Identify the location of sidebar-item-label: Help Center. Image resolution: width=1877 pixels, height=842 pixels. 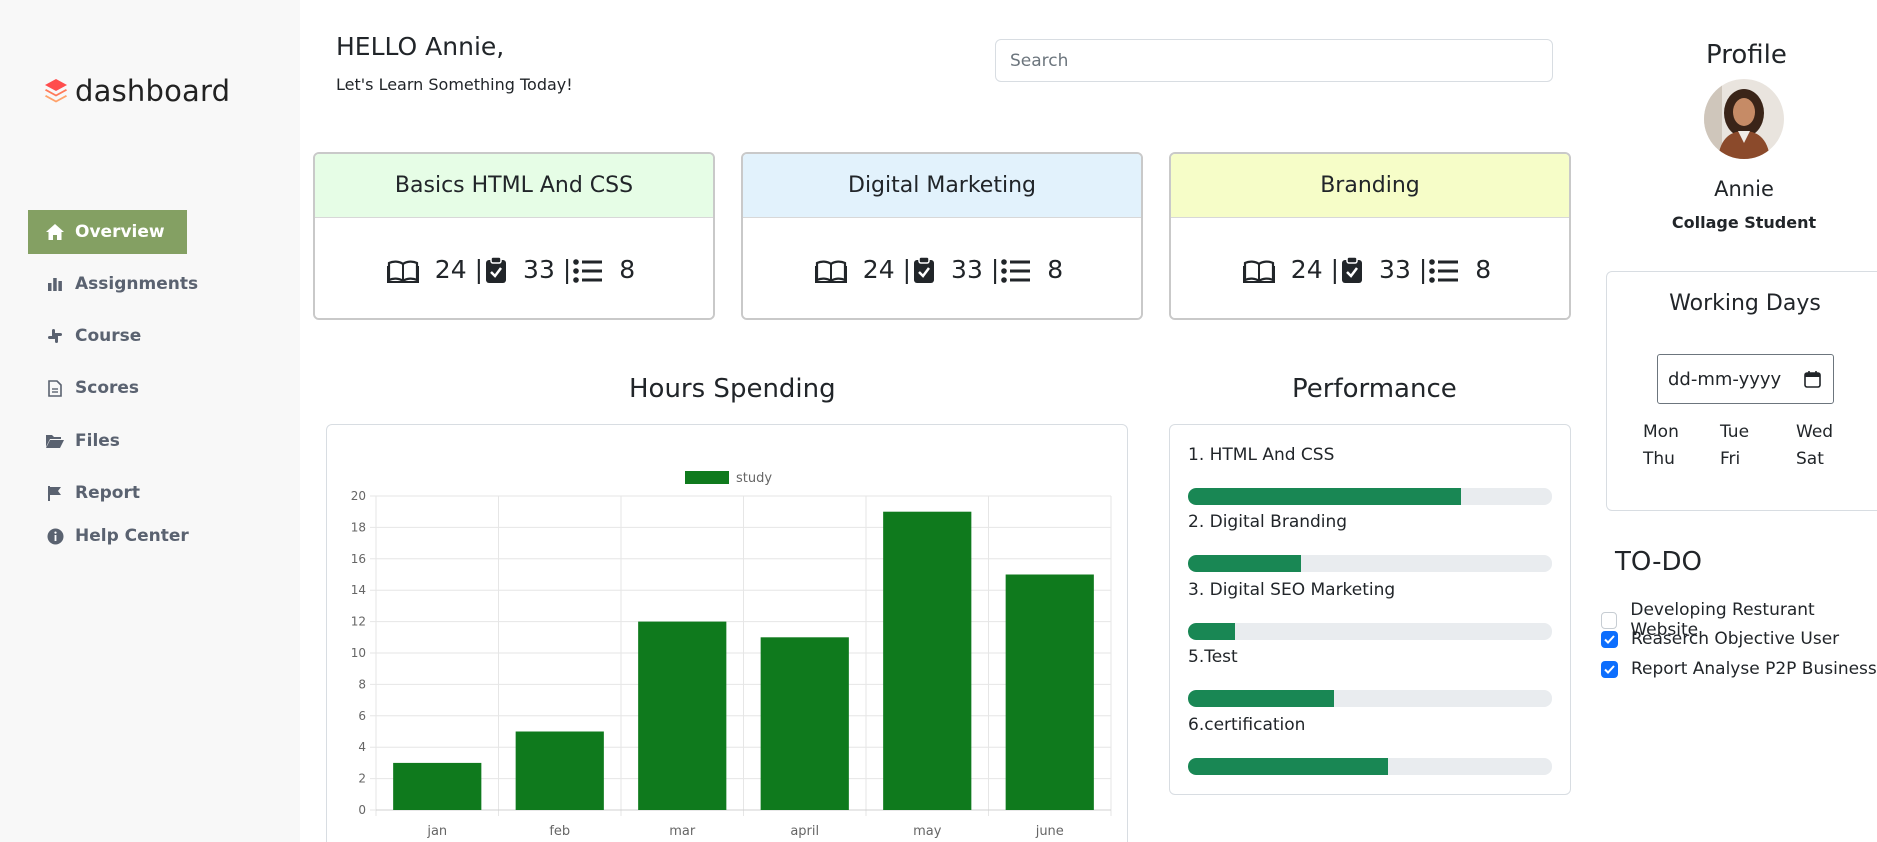
(132, 536).